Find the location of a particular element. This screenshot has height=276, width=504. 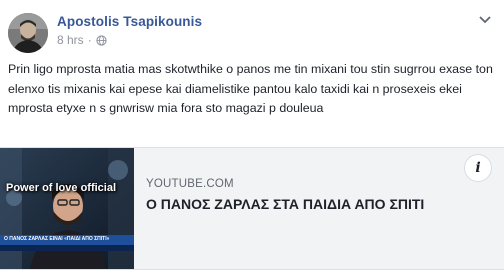

thumbnail-caption: Ο ΠΑΝΟΣ ΖΑΡΛΑΣ ΕΙΝΑΙ «ΠΑΙΔΙ ΑΠΟ ΣΠΙΤΙ» is located at coordinates (57, 239).